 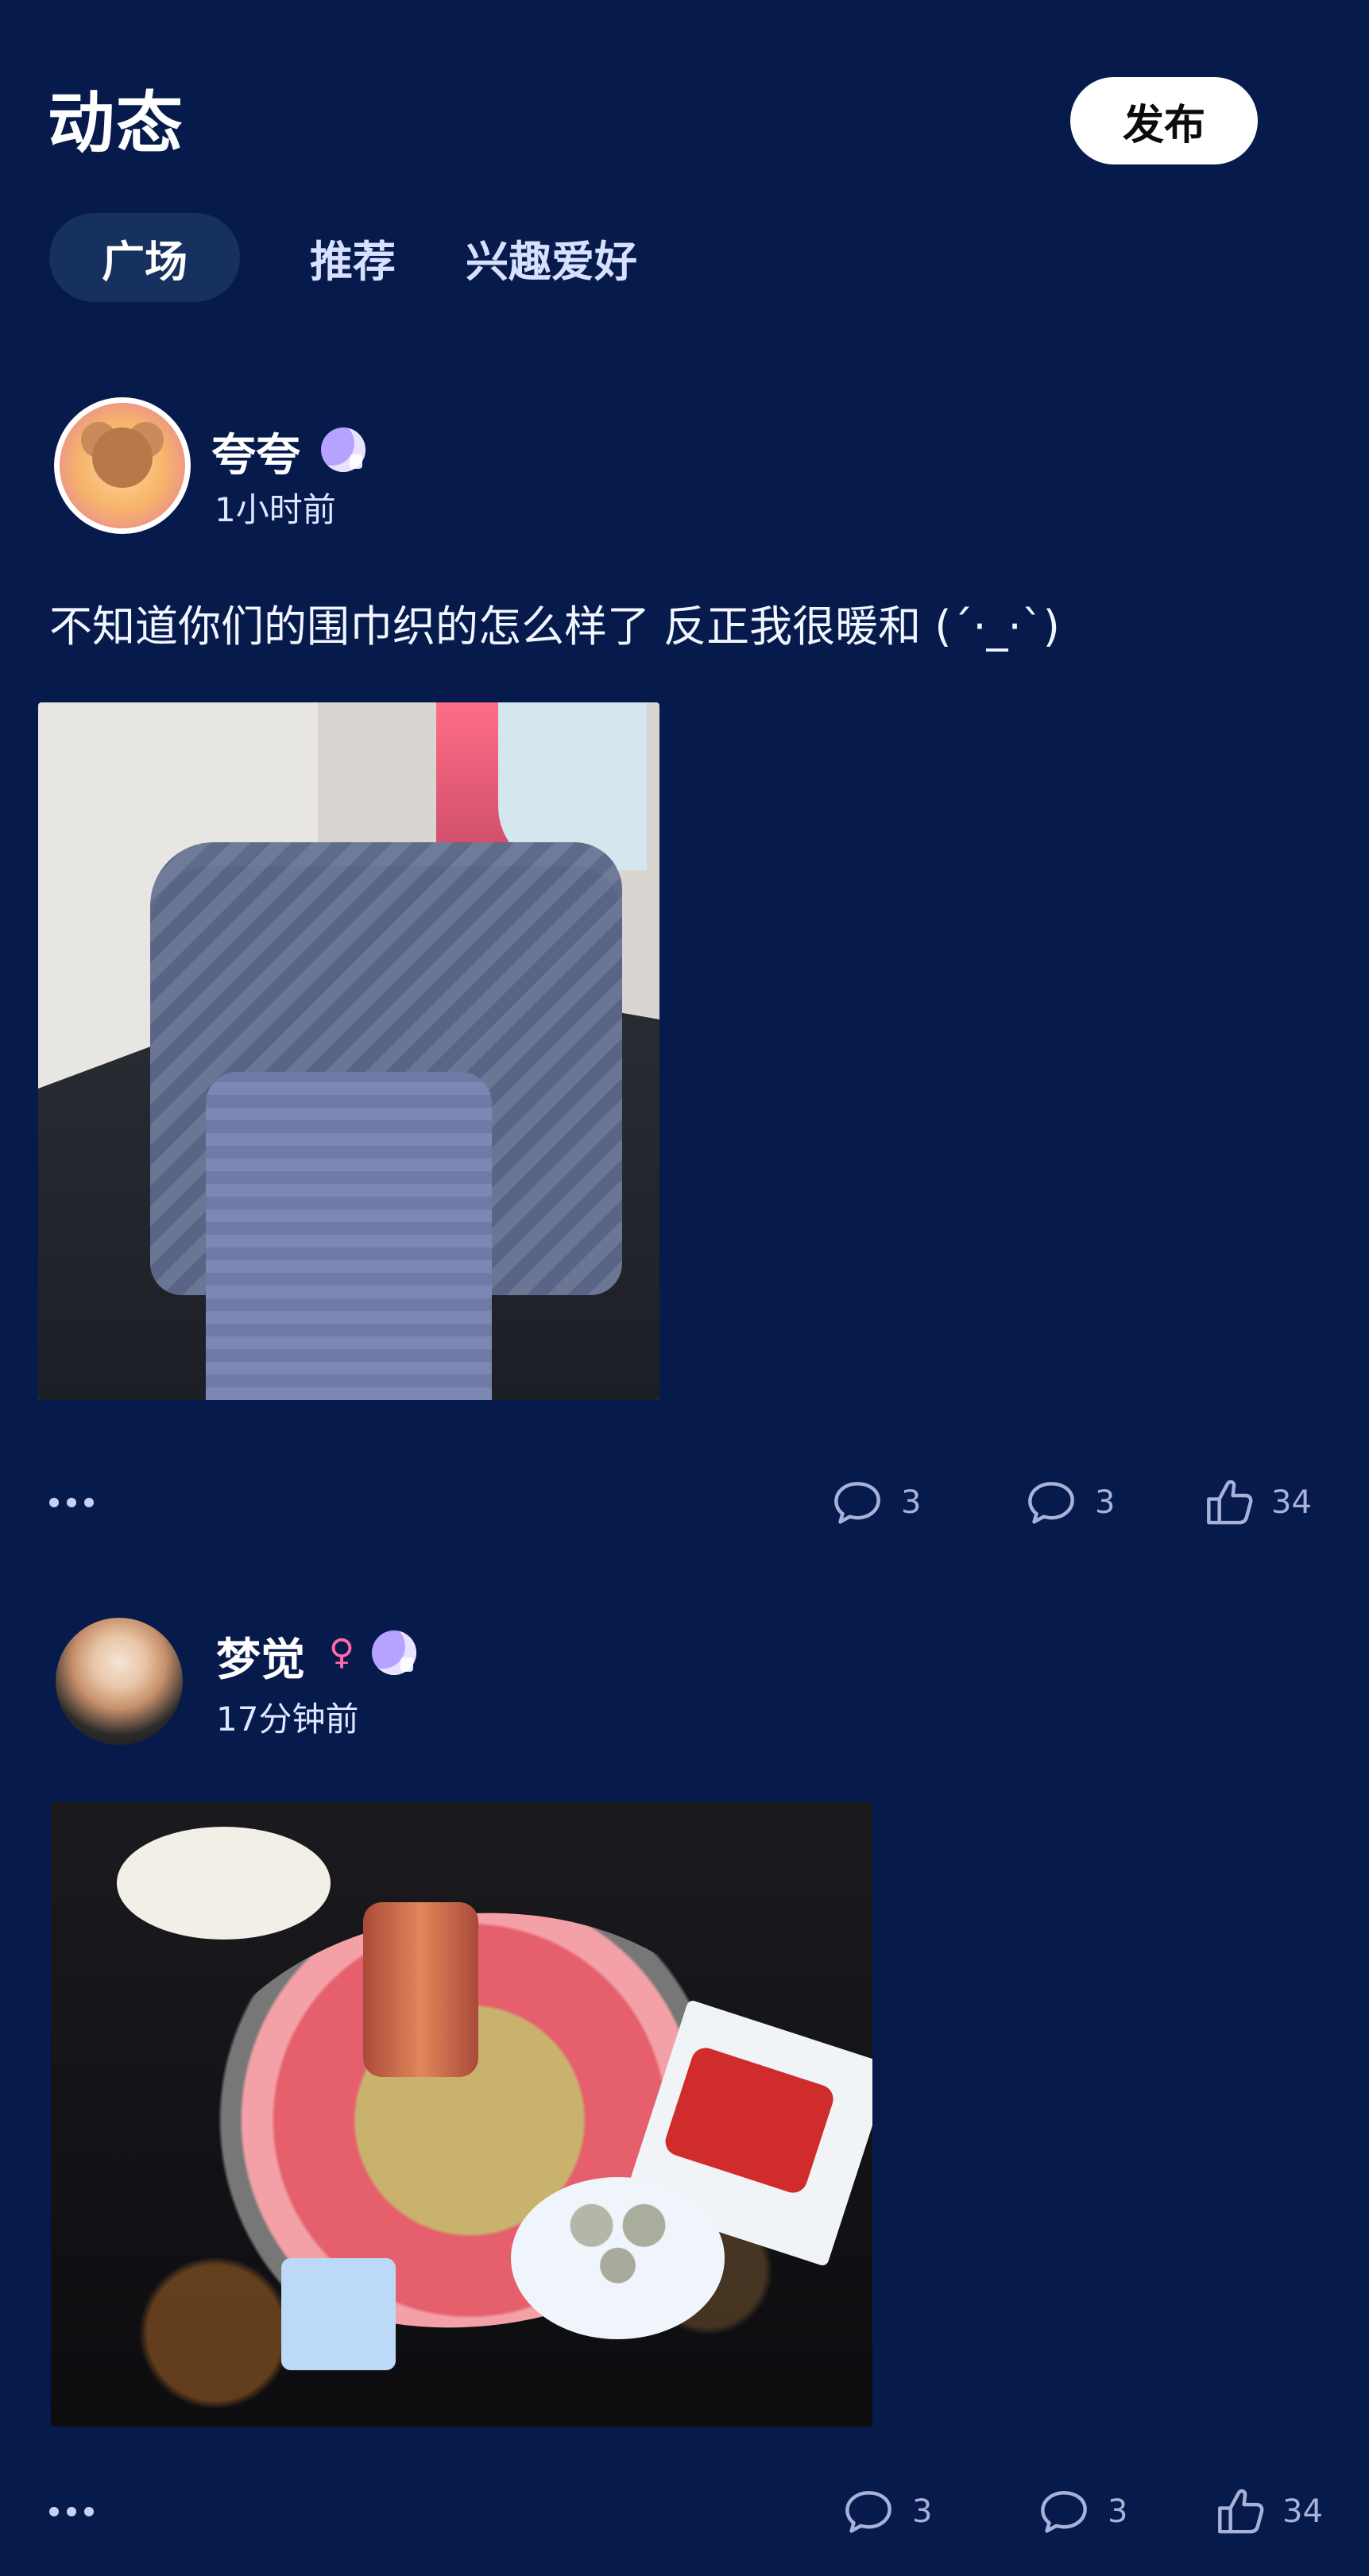 I want to click on post-time: 17分钟前, so click(x=287, y=1720).